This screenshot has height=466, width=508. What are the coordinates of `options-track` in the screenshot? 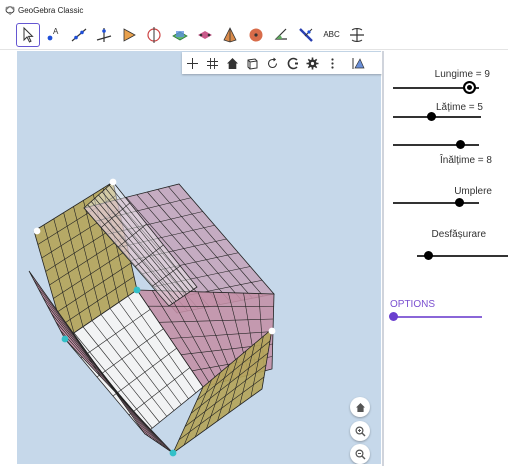 It's located at (438, 317).